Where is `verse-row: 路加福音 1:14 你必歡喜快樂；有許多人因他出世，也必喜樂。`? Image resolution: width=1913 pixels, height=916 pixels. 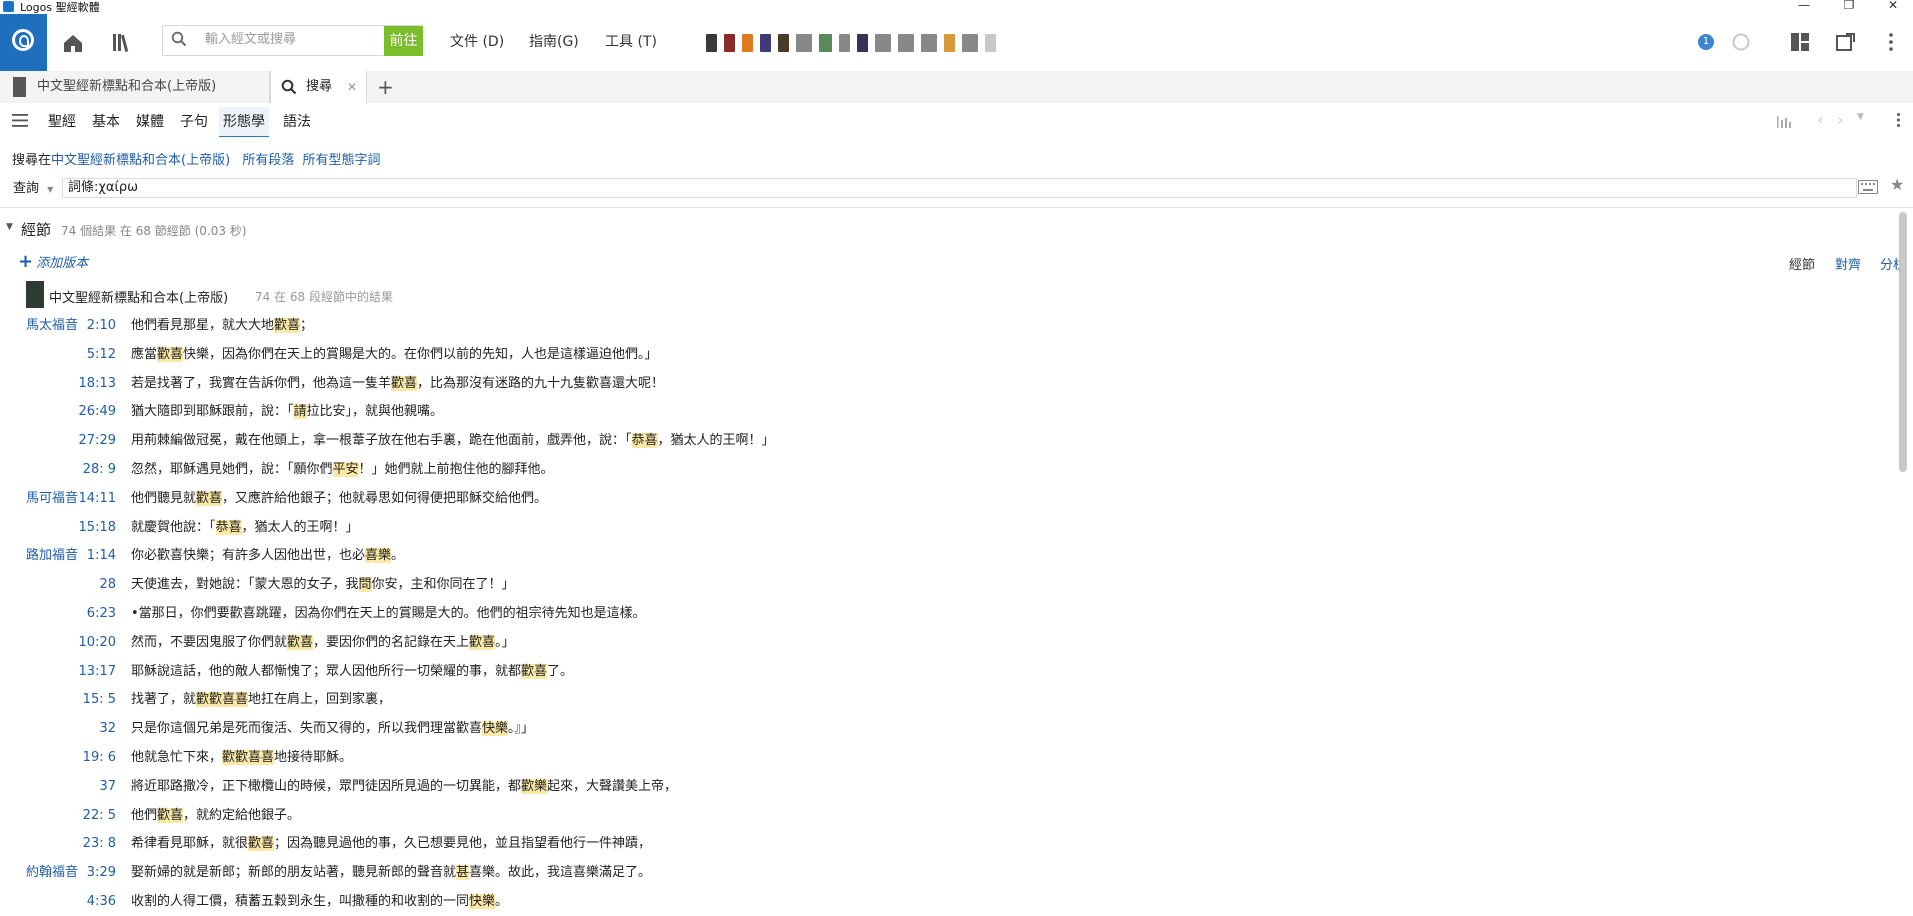 verse-row: 路加福音 1:14 你必歡喜快樂；有許多人因他出世，也必喜樂。 is located at coordinates (940, 556).